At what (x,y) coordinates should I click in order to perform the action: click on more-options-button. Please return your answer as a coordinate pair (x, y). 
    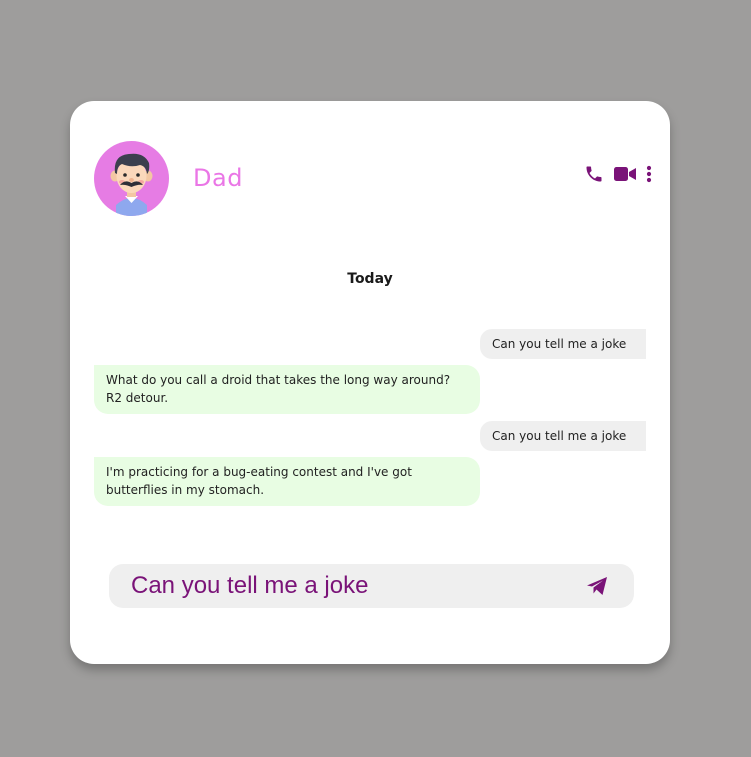
    Looking at the image, I should click on (649, 174).